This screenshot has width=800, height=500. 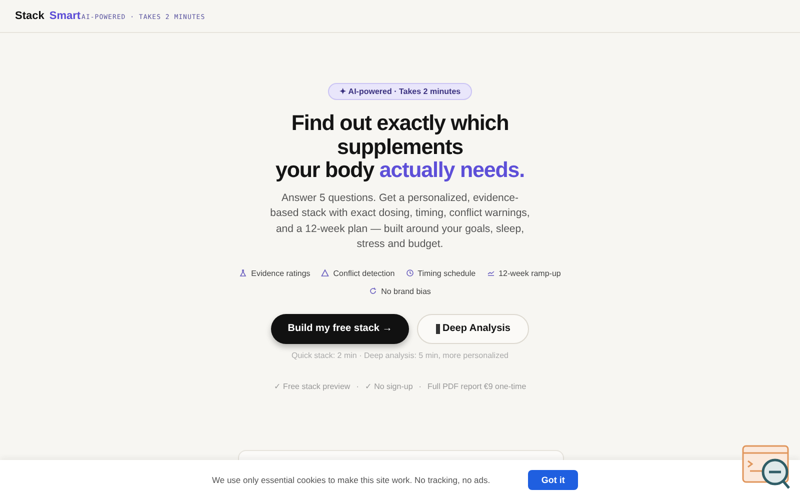 What do you see at coordinates (65, 16) in the screenshot?
I see `brand-name-accent: Smart` at bounding box center [65, 16].